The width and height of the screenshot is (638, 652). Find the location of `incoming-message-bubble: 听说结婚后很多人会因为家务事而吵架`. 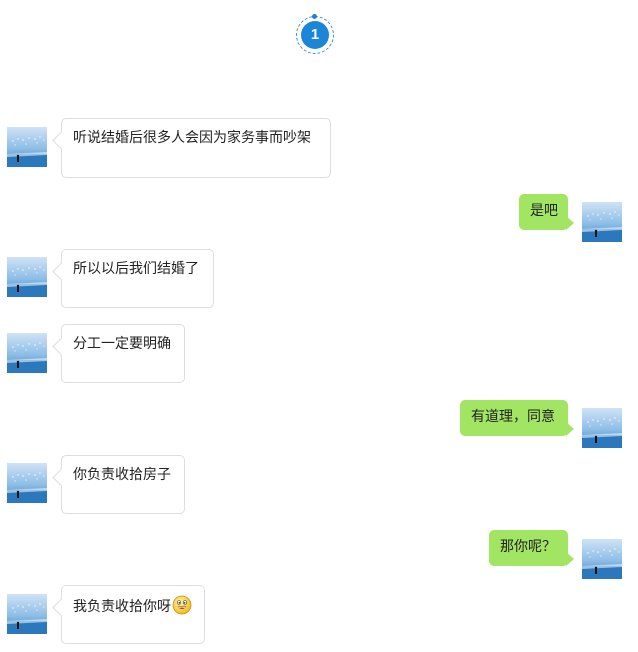

incoming-message-bubble: 听说结婚后很多人会因为家务事而吵架 is located at coordinates (196, 148).